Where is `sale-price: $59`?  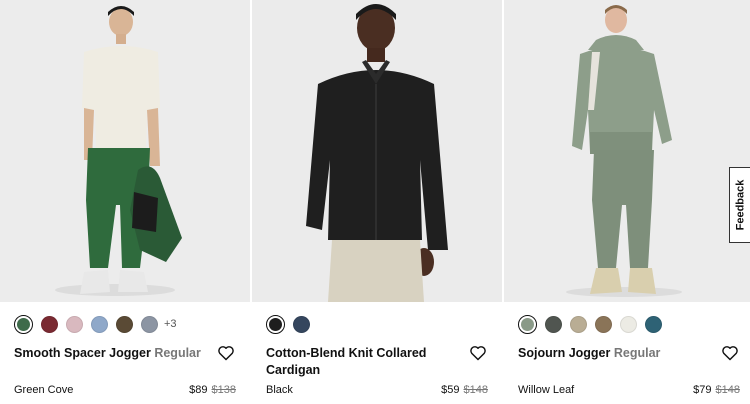 sale-price: $59 is located at coordinates (450, 390).